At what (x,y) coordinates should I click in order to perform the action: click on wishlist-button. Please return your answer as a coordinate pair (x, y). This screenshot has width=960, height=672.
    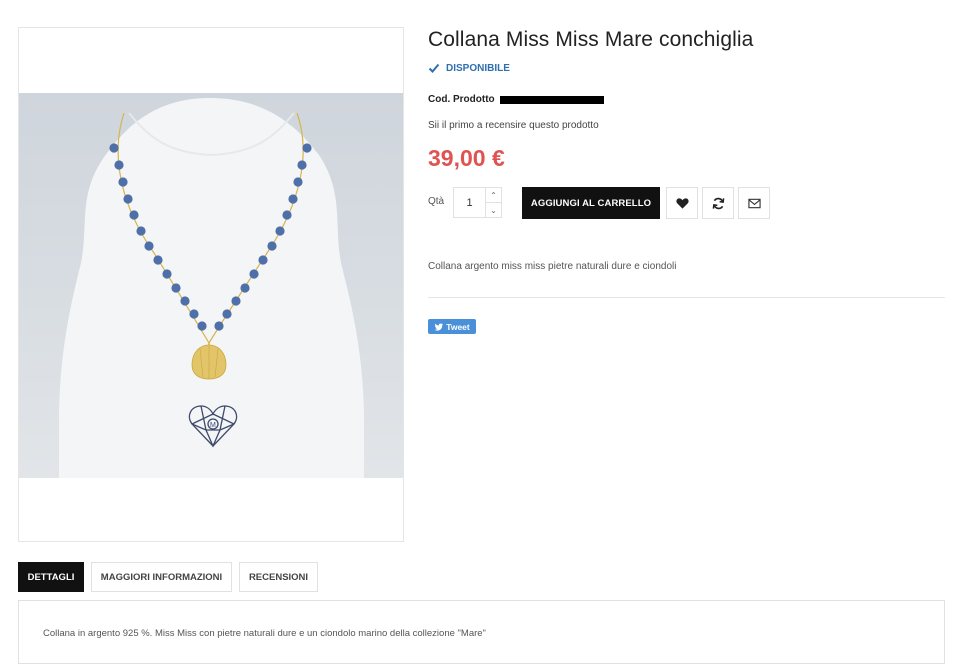
    Looking at the image, I should click on (682, 203).